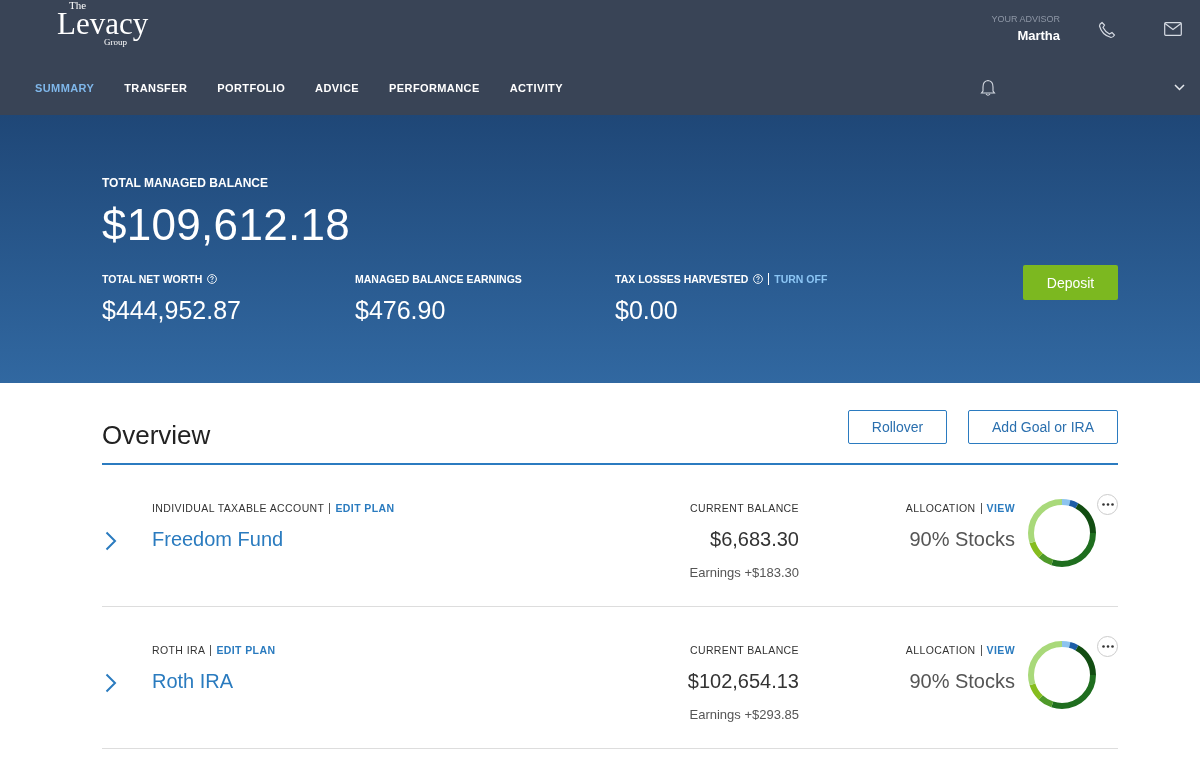 This screenshot has width=1200, height=757. What do you see at coordinates (743, 681) in the screenshot?
I see `balance-value: $102,654.13` at bounding box center [743, 681].